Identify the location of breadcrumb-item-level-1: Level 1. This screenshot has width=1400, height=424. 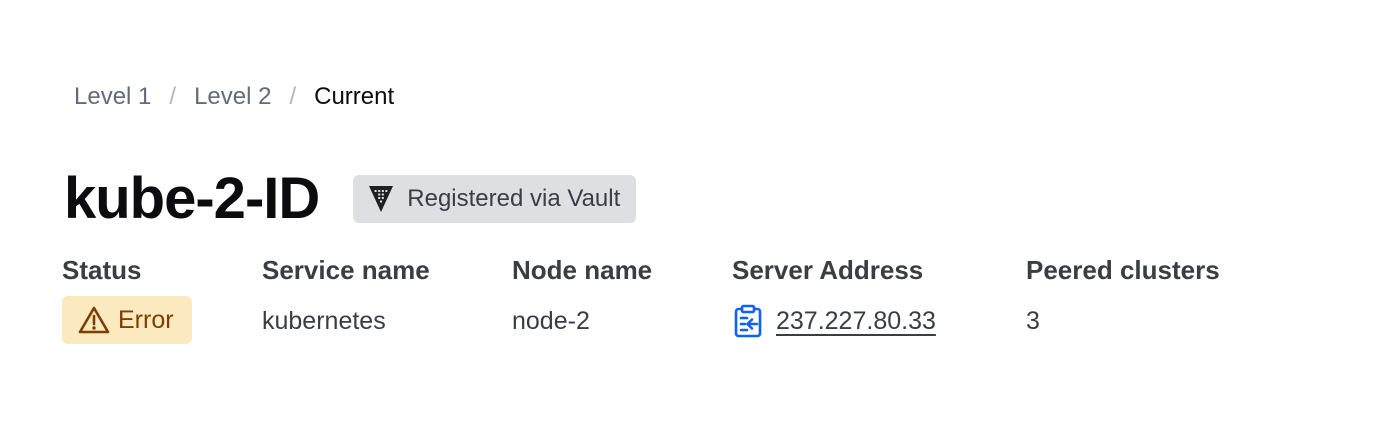
(112, 97).